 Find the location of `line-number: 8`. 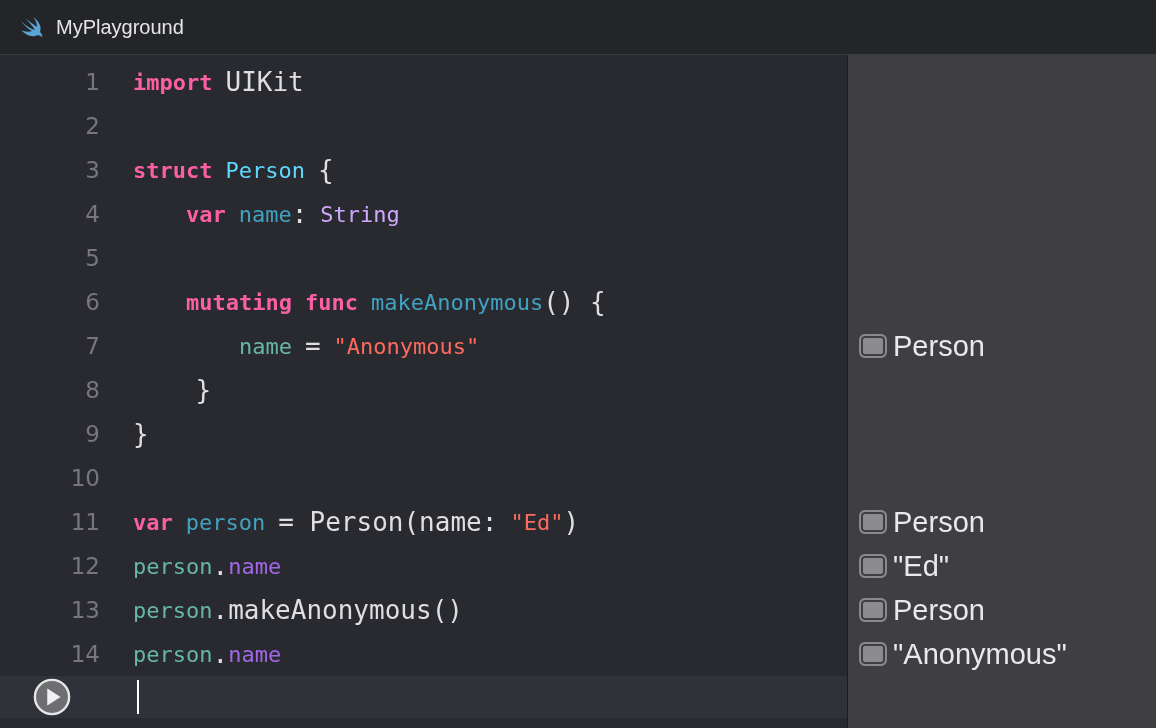

line-number: 8 is located at coordinates (92, 390).